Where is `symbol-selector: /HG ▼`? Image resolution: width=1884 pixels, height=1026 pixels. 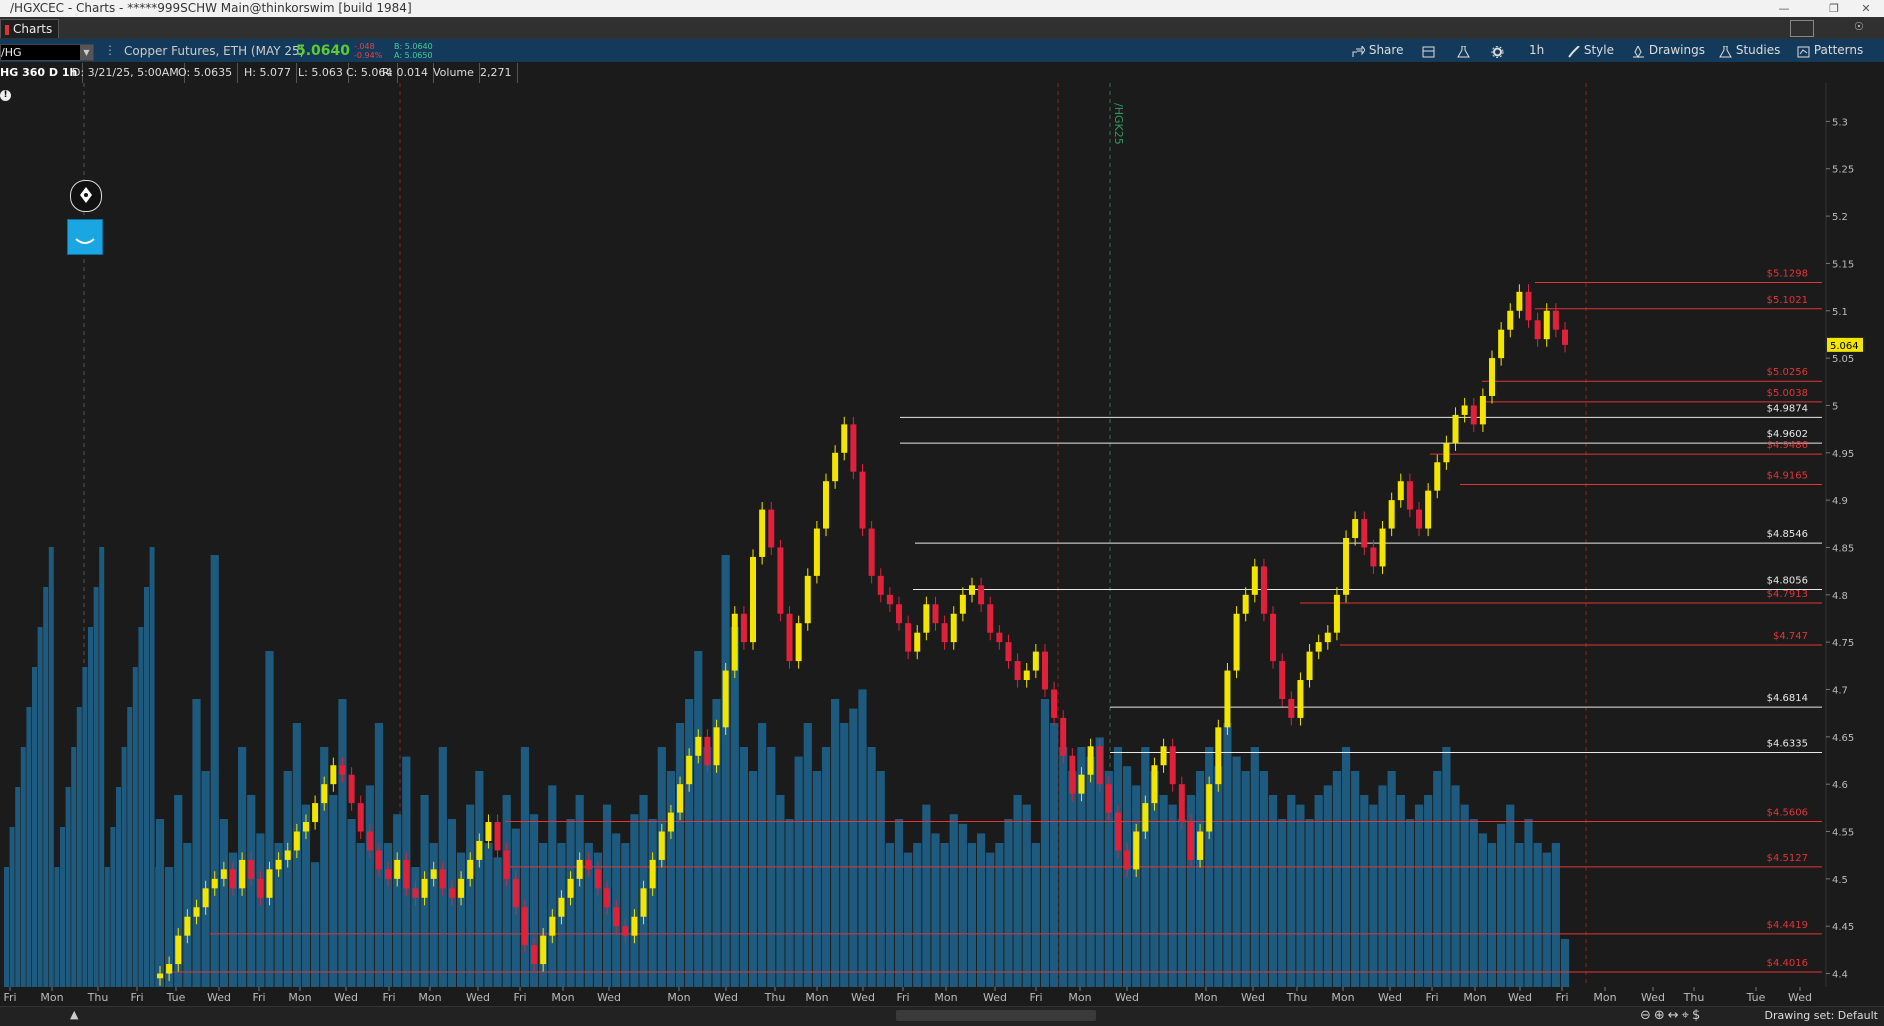 symbol-selector: /HG ▼ is located at coordinates (47, 52).